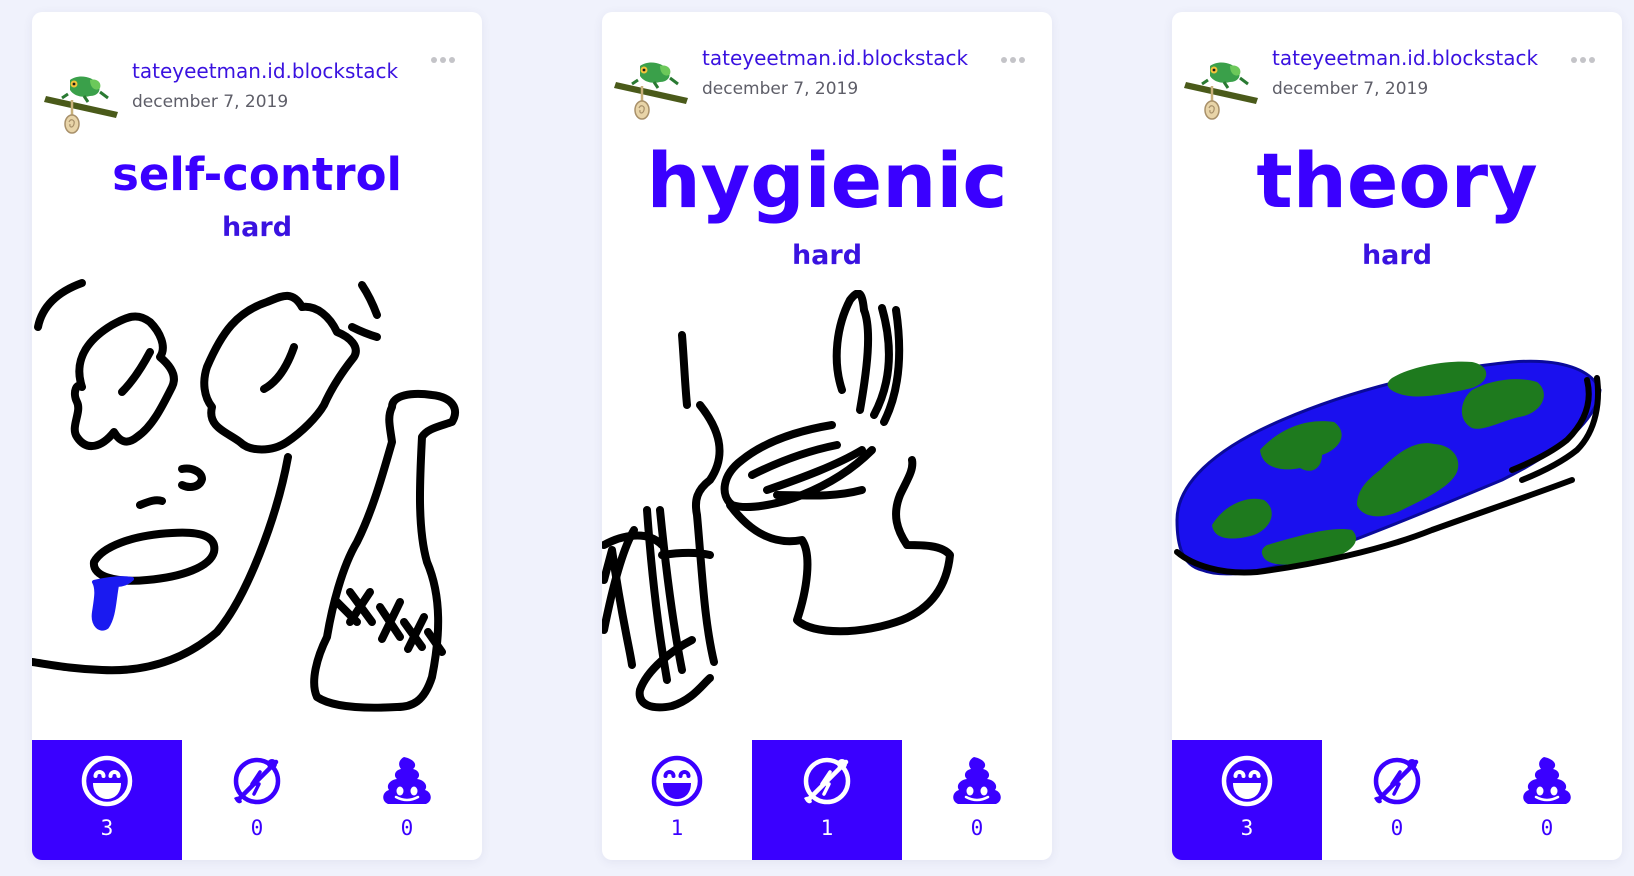 The height and width of the screenshot is (876, 1634). Describe the element at coordinates (257, 174) in the screenshot. I see `prompt-word: self-control` at that location.